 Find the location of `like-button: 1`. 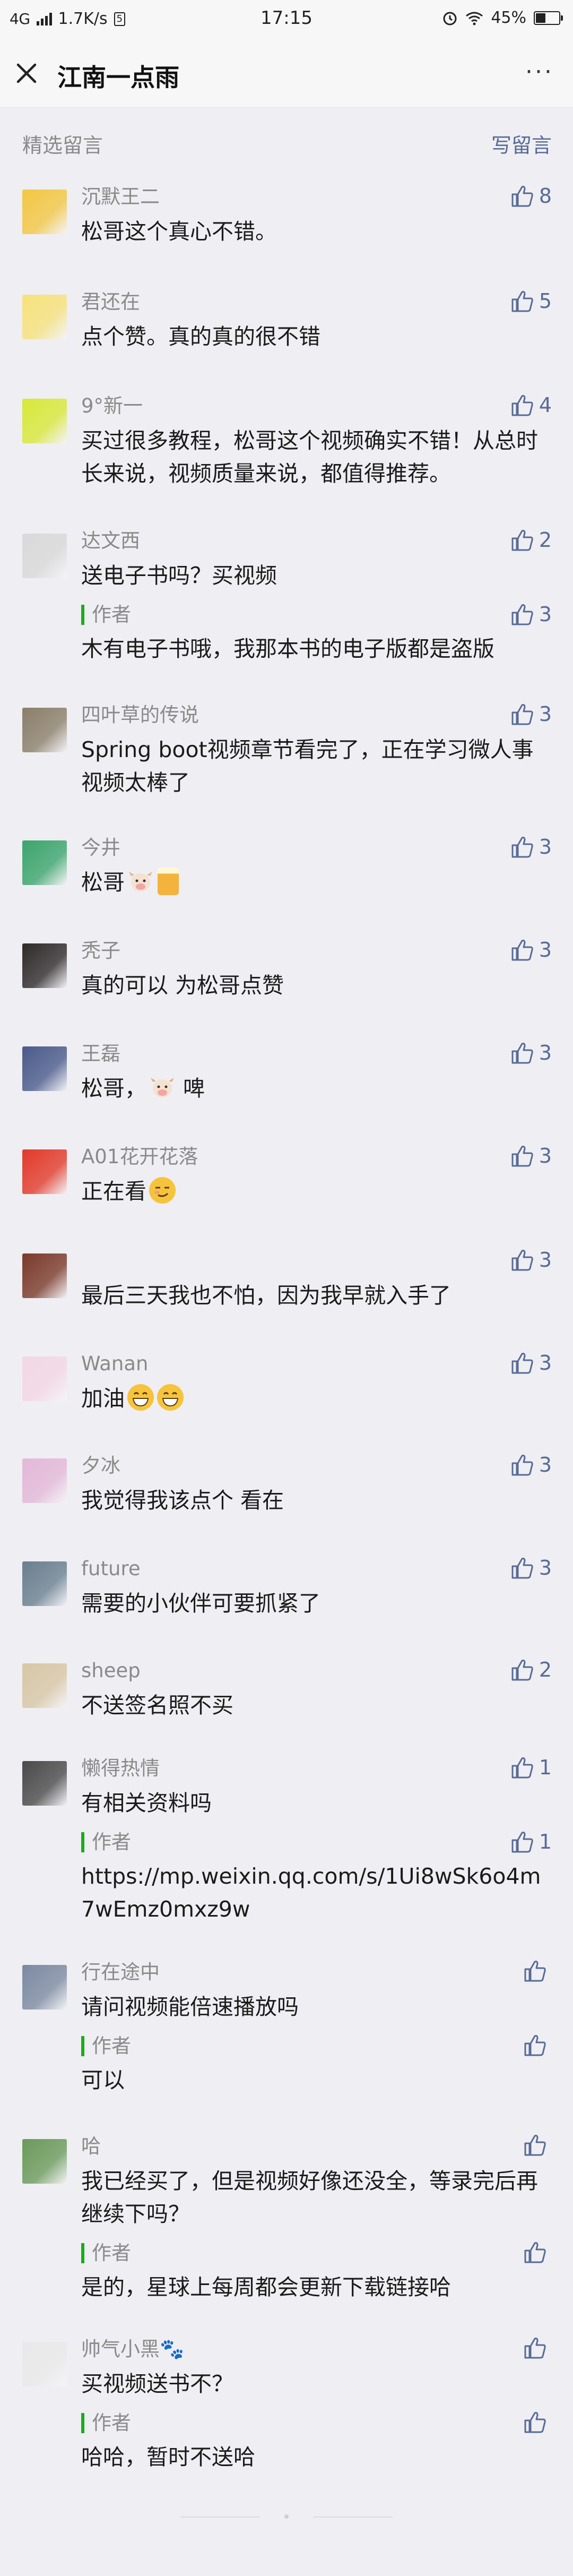

like-button: 1 is located at coordinates (531, 1768).